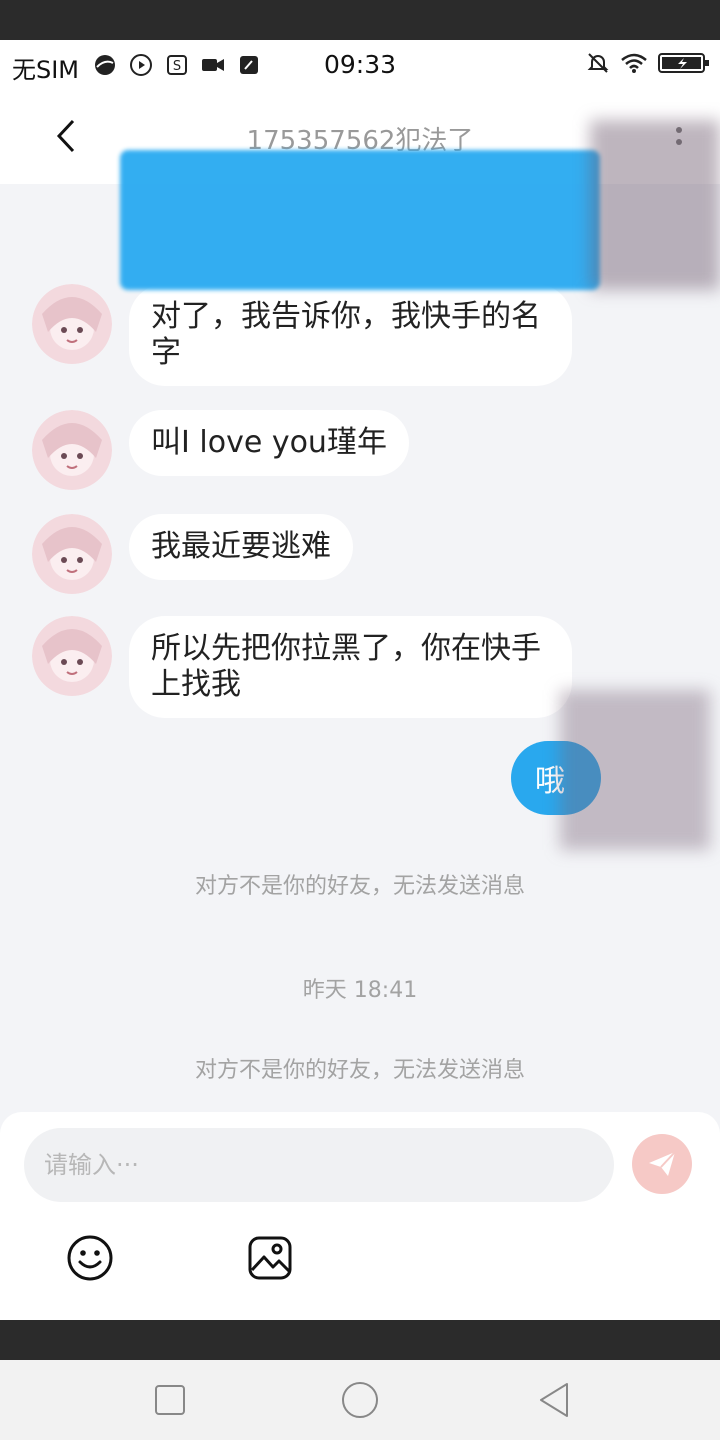 The image size is (720, 1440). I want to click on mute-icon, so click(598, 65).